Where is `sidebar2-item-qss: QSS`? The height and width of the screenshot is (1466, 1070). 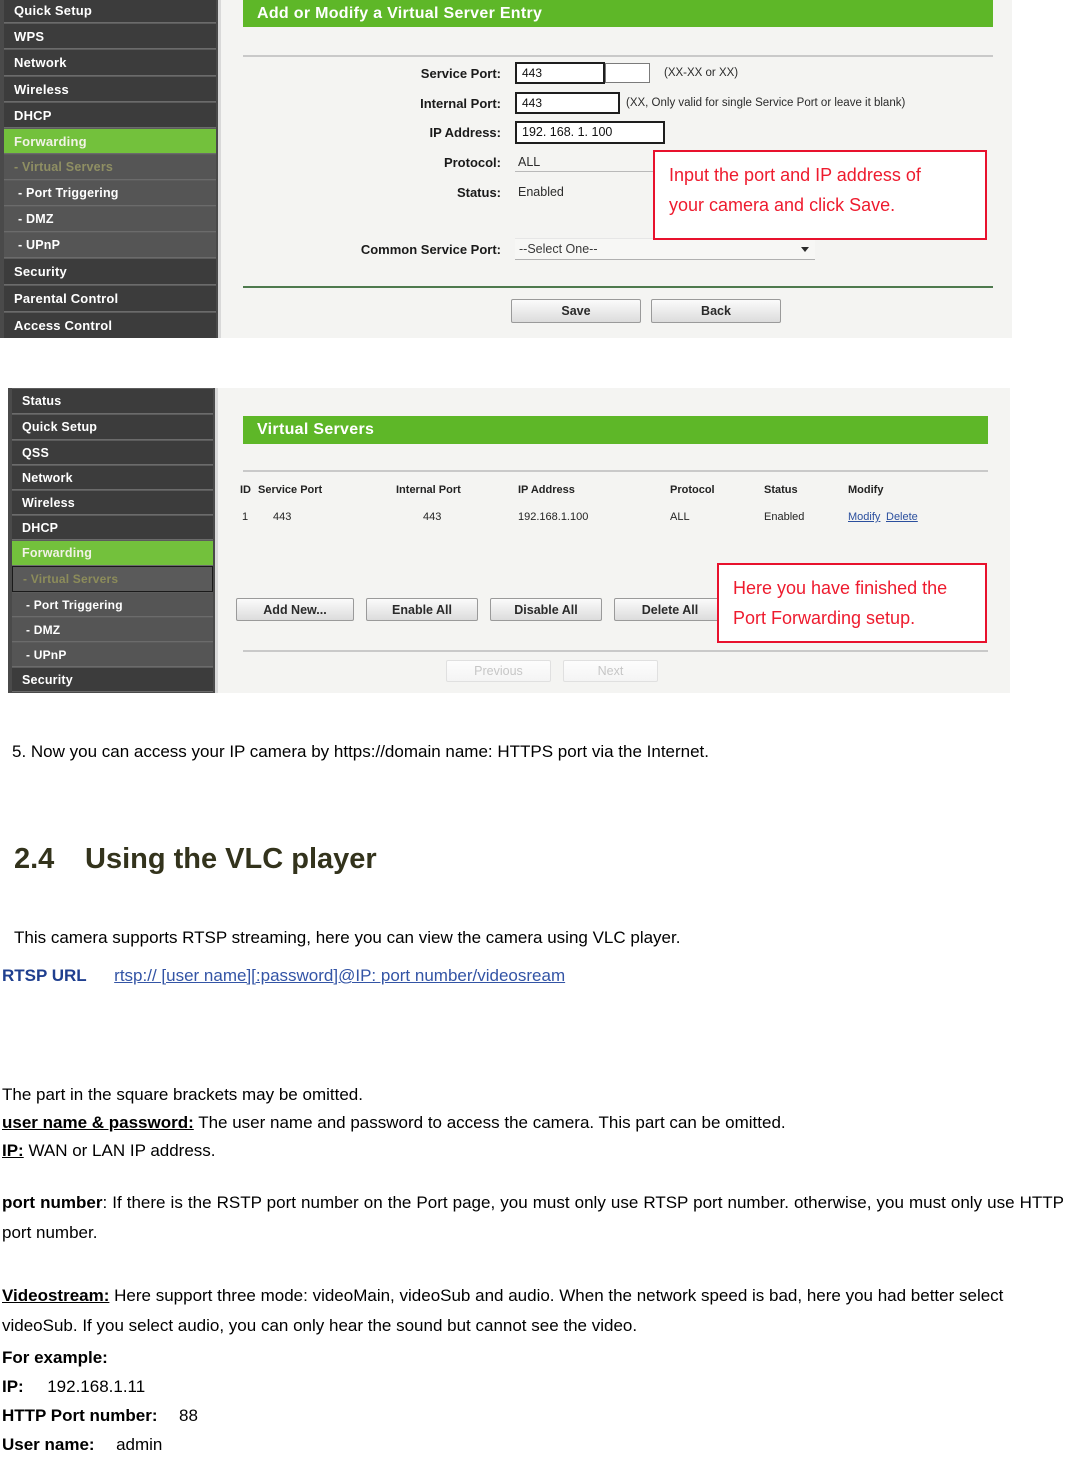 sidebar2-item-qss: QSS is located at coordinates (112, 452).